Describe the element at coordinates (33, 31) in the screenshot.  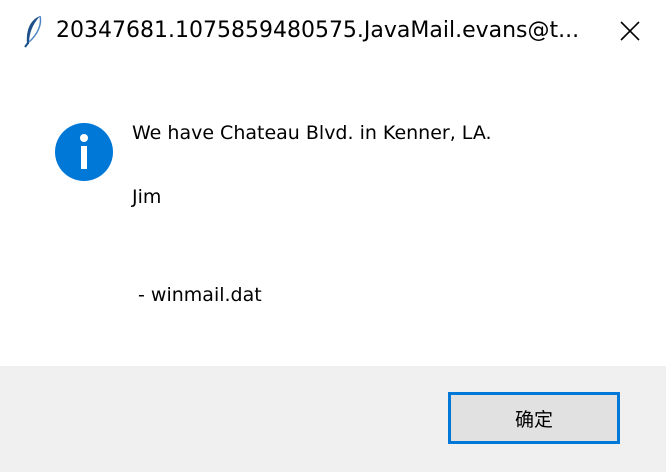
I see `feather-icon` at that location.